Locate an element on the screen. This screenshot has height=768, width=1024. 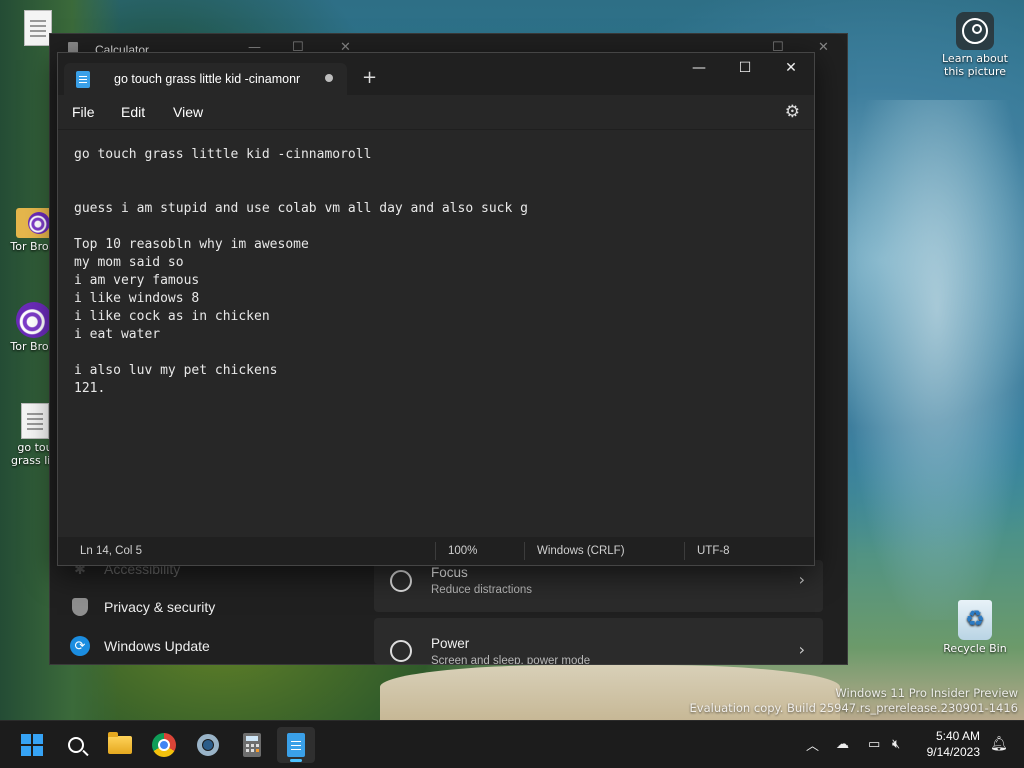
card-subtitle: Screen and sleep, power mode is located at coordinates (511, 659).